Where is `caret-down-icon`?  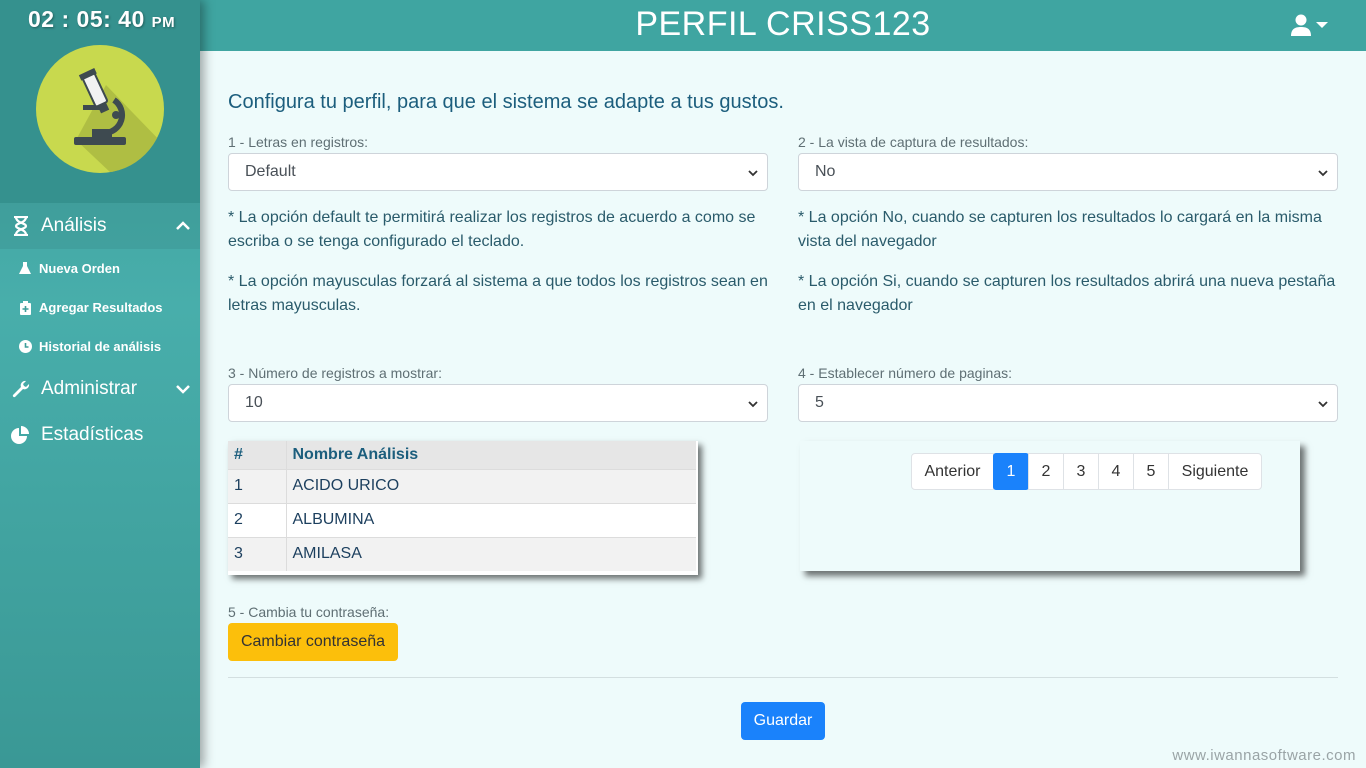
caret-down-icon is located at coordinates (1322, 25).